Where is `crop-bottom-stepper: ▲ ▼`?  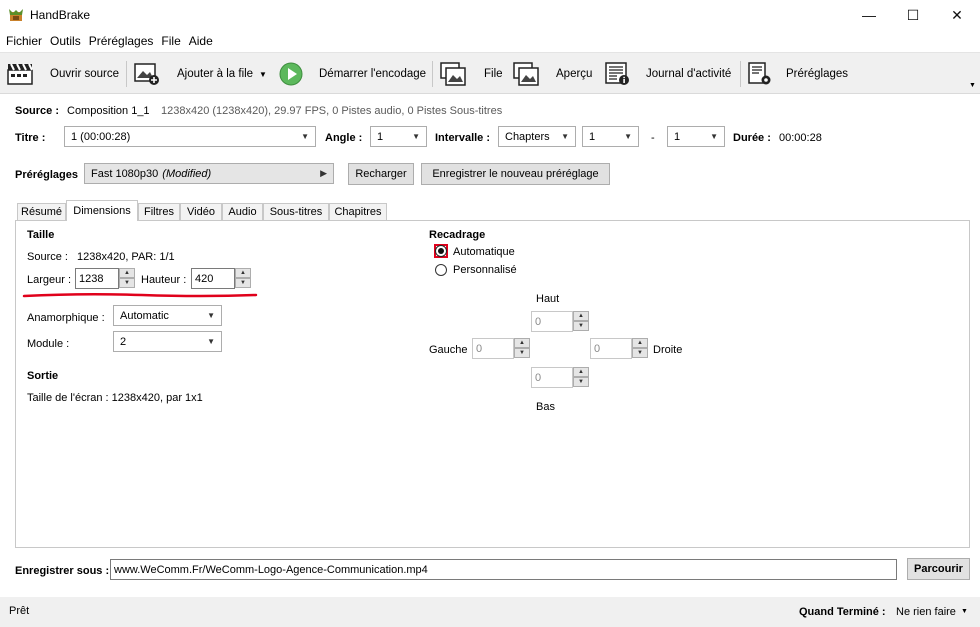
crop-bottom-stepper: ▲ ▼ is located at coordinates (581, 377).